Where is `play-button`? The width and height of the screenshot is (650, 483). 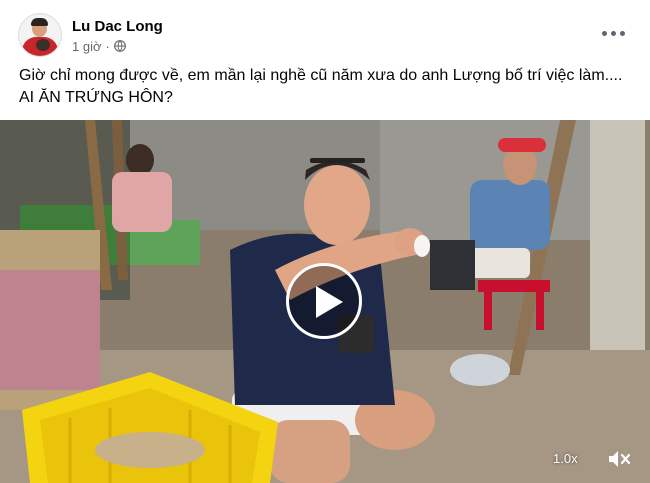
play-button is located at coordinates (324, 301).